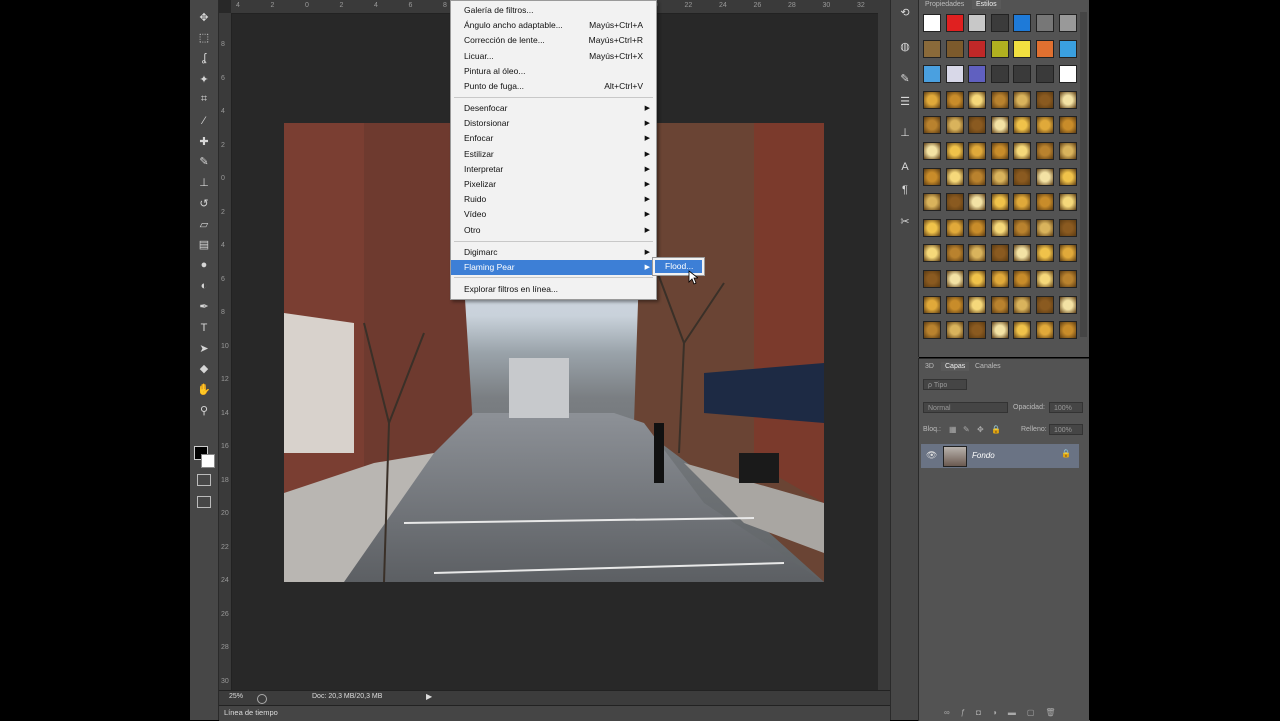 This screenshot has width=1280, height=721. Describe the element at coordinates (965, 407) in the screenshot. I see `blend-mode-select: Normal` at that location.